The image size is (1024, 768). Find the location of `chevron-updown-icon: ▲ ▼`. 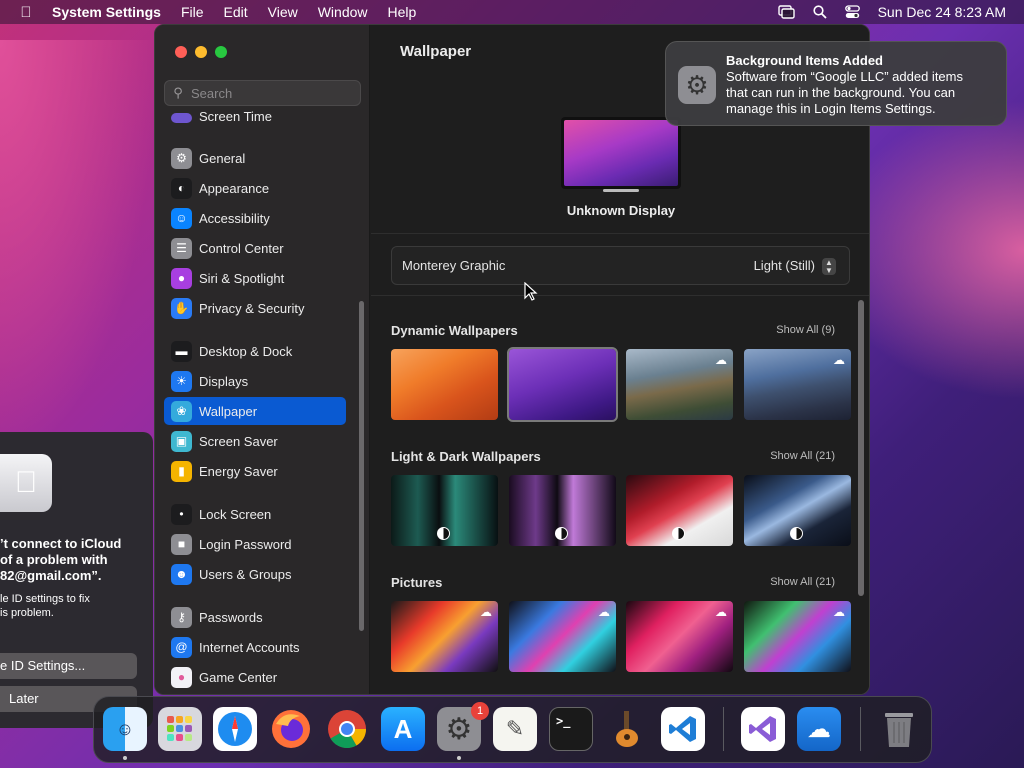

chevron-updown-icon: ▲ ▼ is located at coordinates (829, 266).